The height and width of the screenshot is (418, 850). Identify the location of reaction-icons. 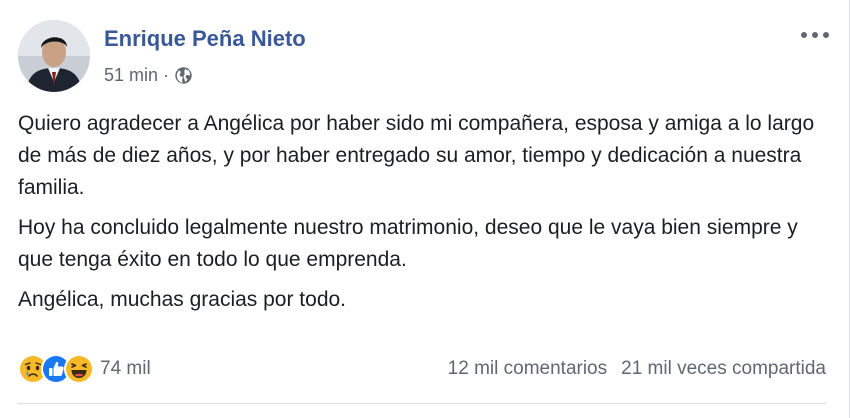
(56, 369).